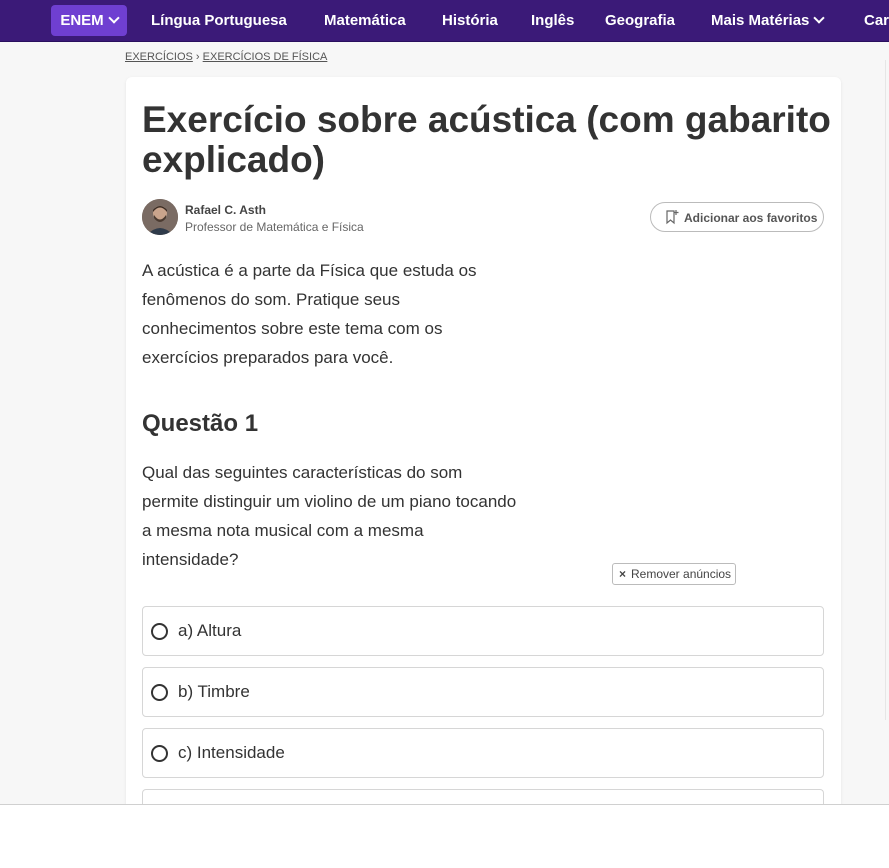 This screenshot has height=868, width=889. What do you see at coordinates (672, 217) in the screenshot?
I see `bookmark-plus-icon` at bounding box center [672, 217].